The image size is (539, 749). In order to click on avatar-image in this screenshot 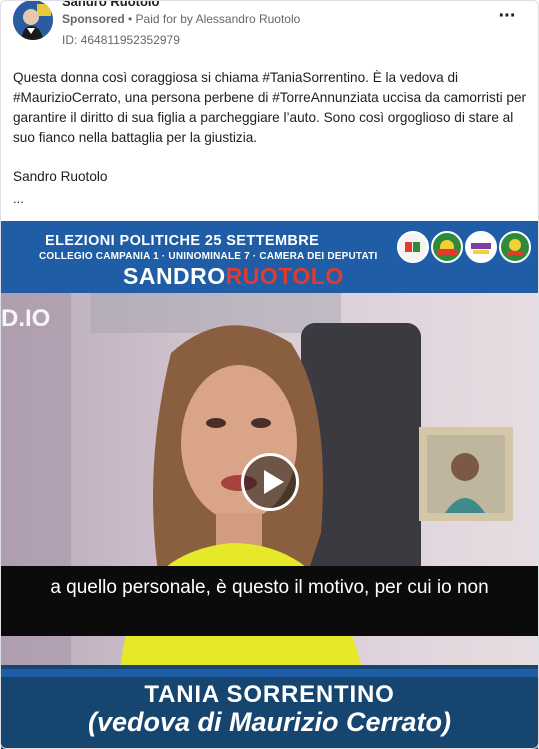, I will do `click(33, 20)`.